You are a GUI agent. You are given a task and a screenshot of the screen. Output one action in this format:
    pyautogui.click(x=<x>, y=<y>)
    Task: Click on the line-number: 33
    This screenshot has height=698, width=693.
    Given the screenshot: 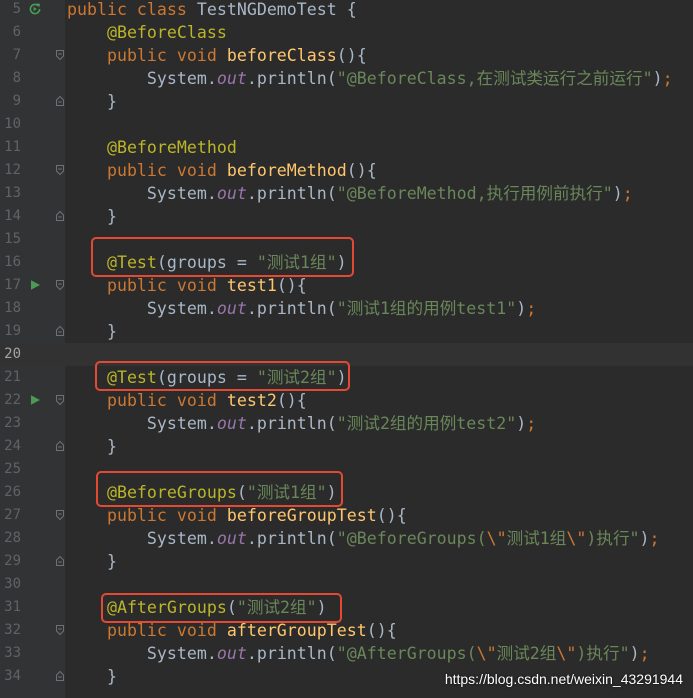 What is the action you would take?
    pyautogui.click(x=10, y=653)
    